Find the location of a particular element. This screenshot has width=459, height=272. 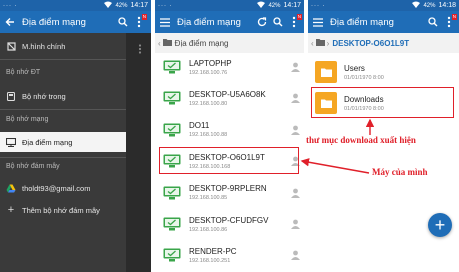

annotation-arrows is located at coordinates (337, 146).